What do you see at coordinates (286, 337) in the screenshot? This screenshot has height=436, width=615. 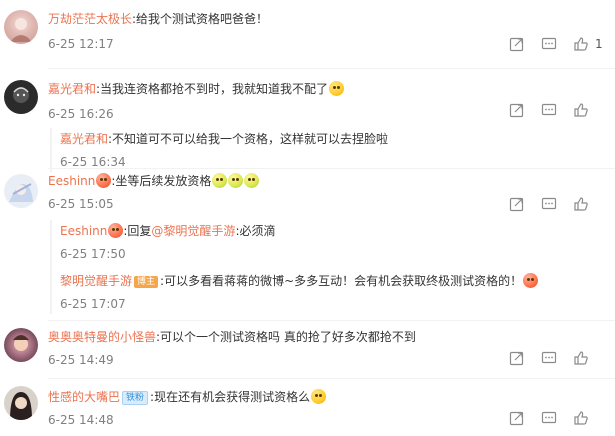 I see `comment-body: :可以个一个测试资格吗 真的抢了好多次都抢不到` at bounding box center [286, 337].